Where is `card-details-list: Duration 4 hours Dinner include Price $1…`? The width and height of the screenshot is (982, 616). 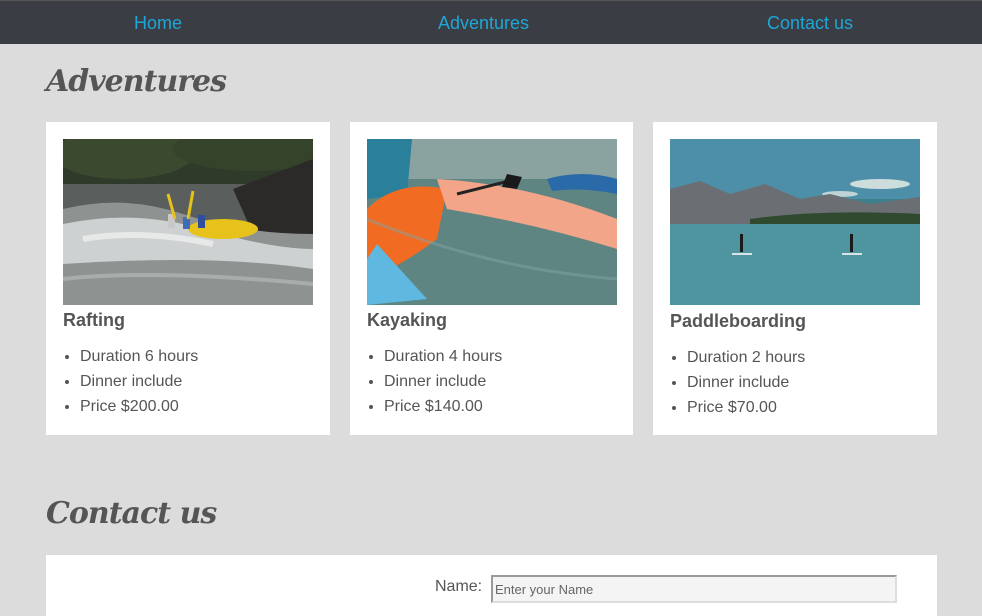 card-details-list: Duration 4 hours Dinner include Price $1… is located at coordinates (443, 381).